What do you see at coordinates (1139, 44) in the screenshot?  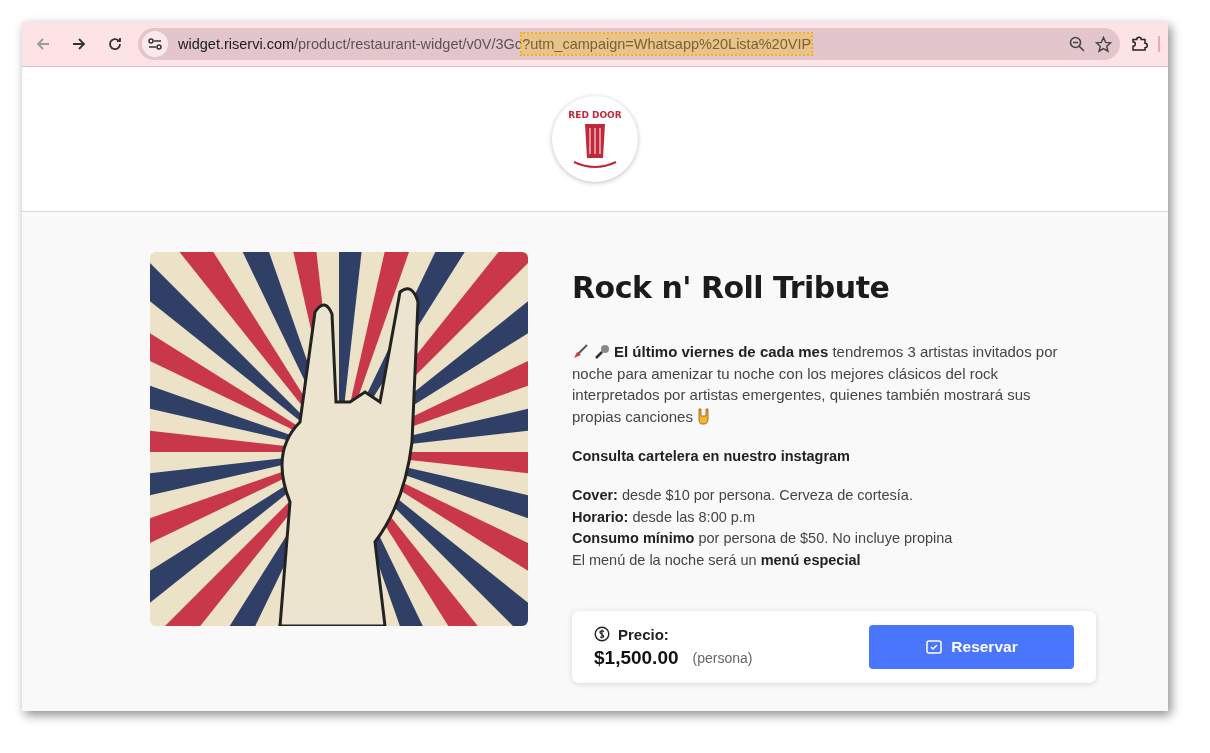 I see `extensions-icon` at bounding box center [1139, 44].